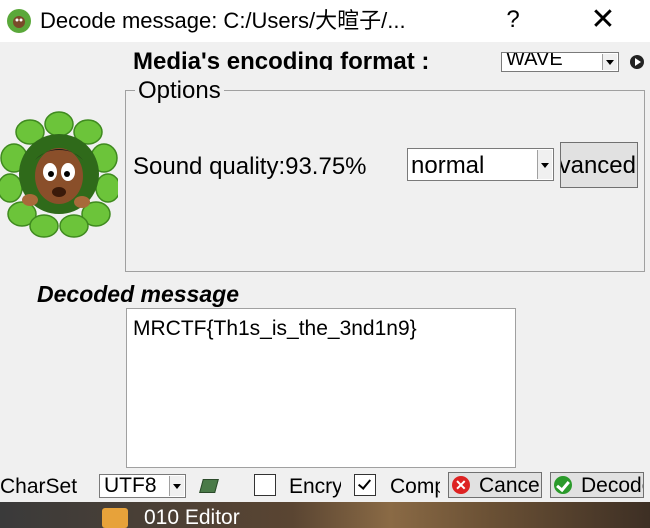 This screenshot has height=528, width=650. I want to click on taskbar: 010 Editor, so click(325, 515).